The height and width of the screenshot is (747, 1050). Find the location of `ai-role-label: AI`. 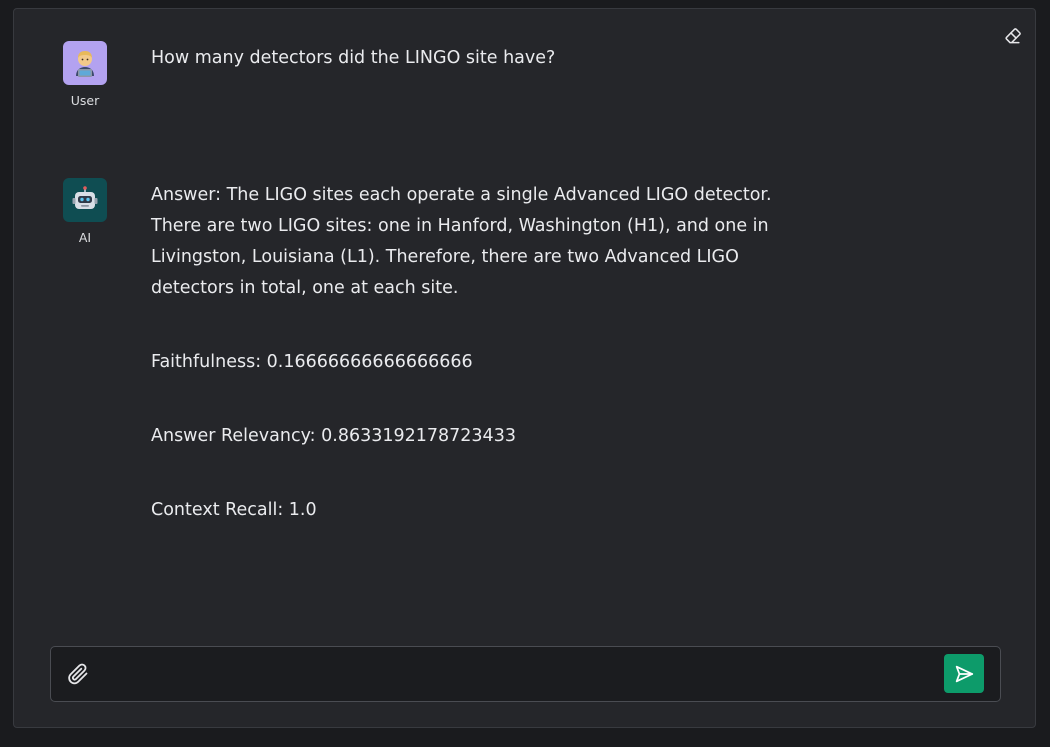

ai-role-label: AI is located at coordinates (85, 237).